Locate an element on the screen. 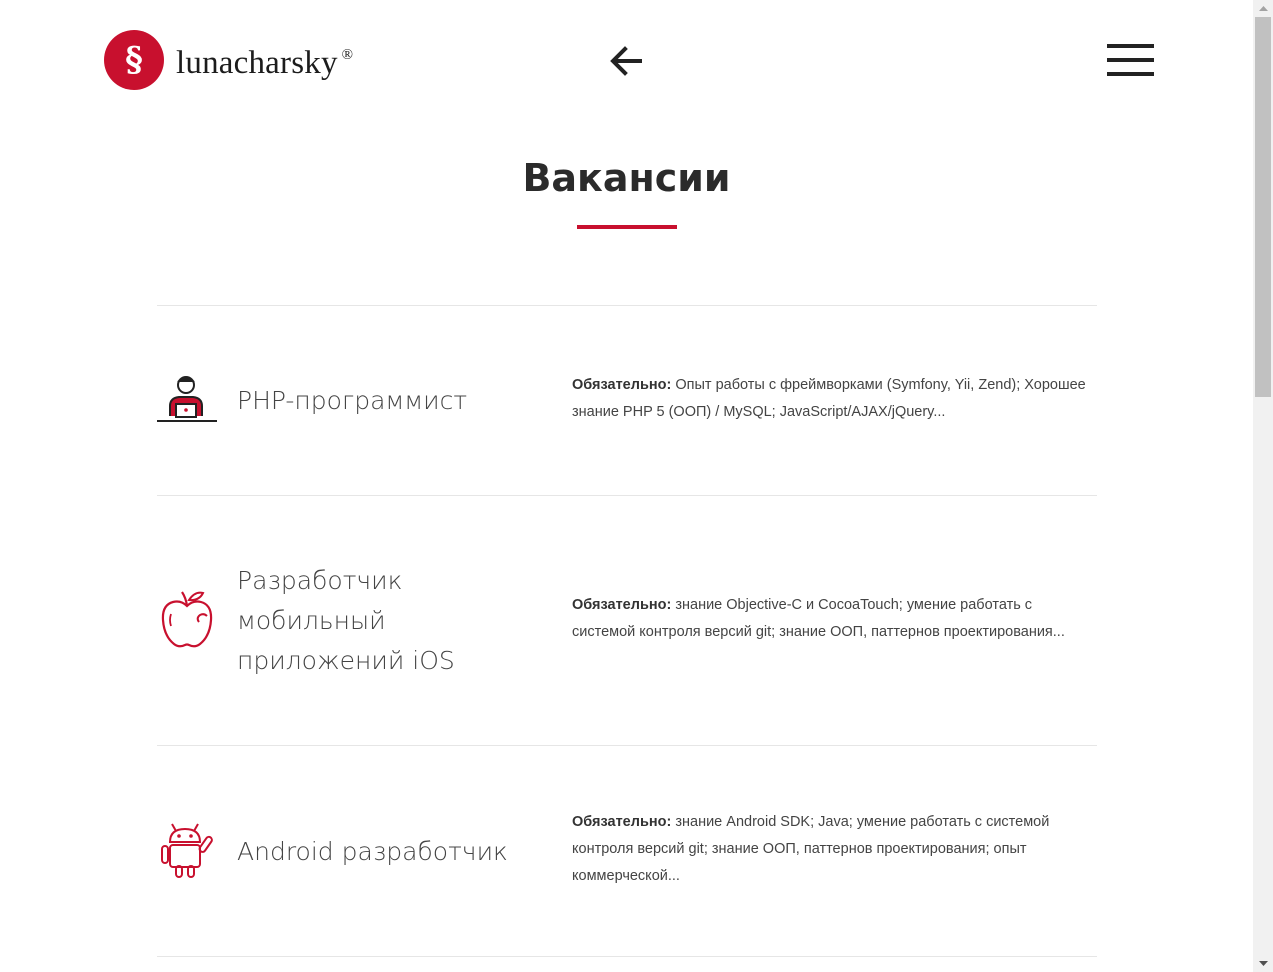 The image size is (1273, 972). logo-mark: § is located at coordinates (134, 60).